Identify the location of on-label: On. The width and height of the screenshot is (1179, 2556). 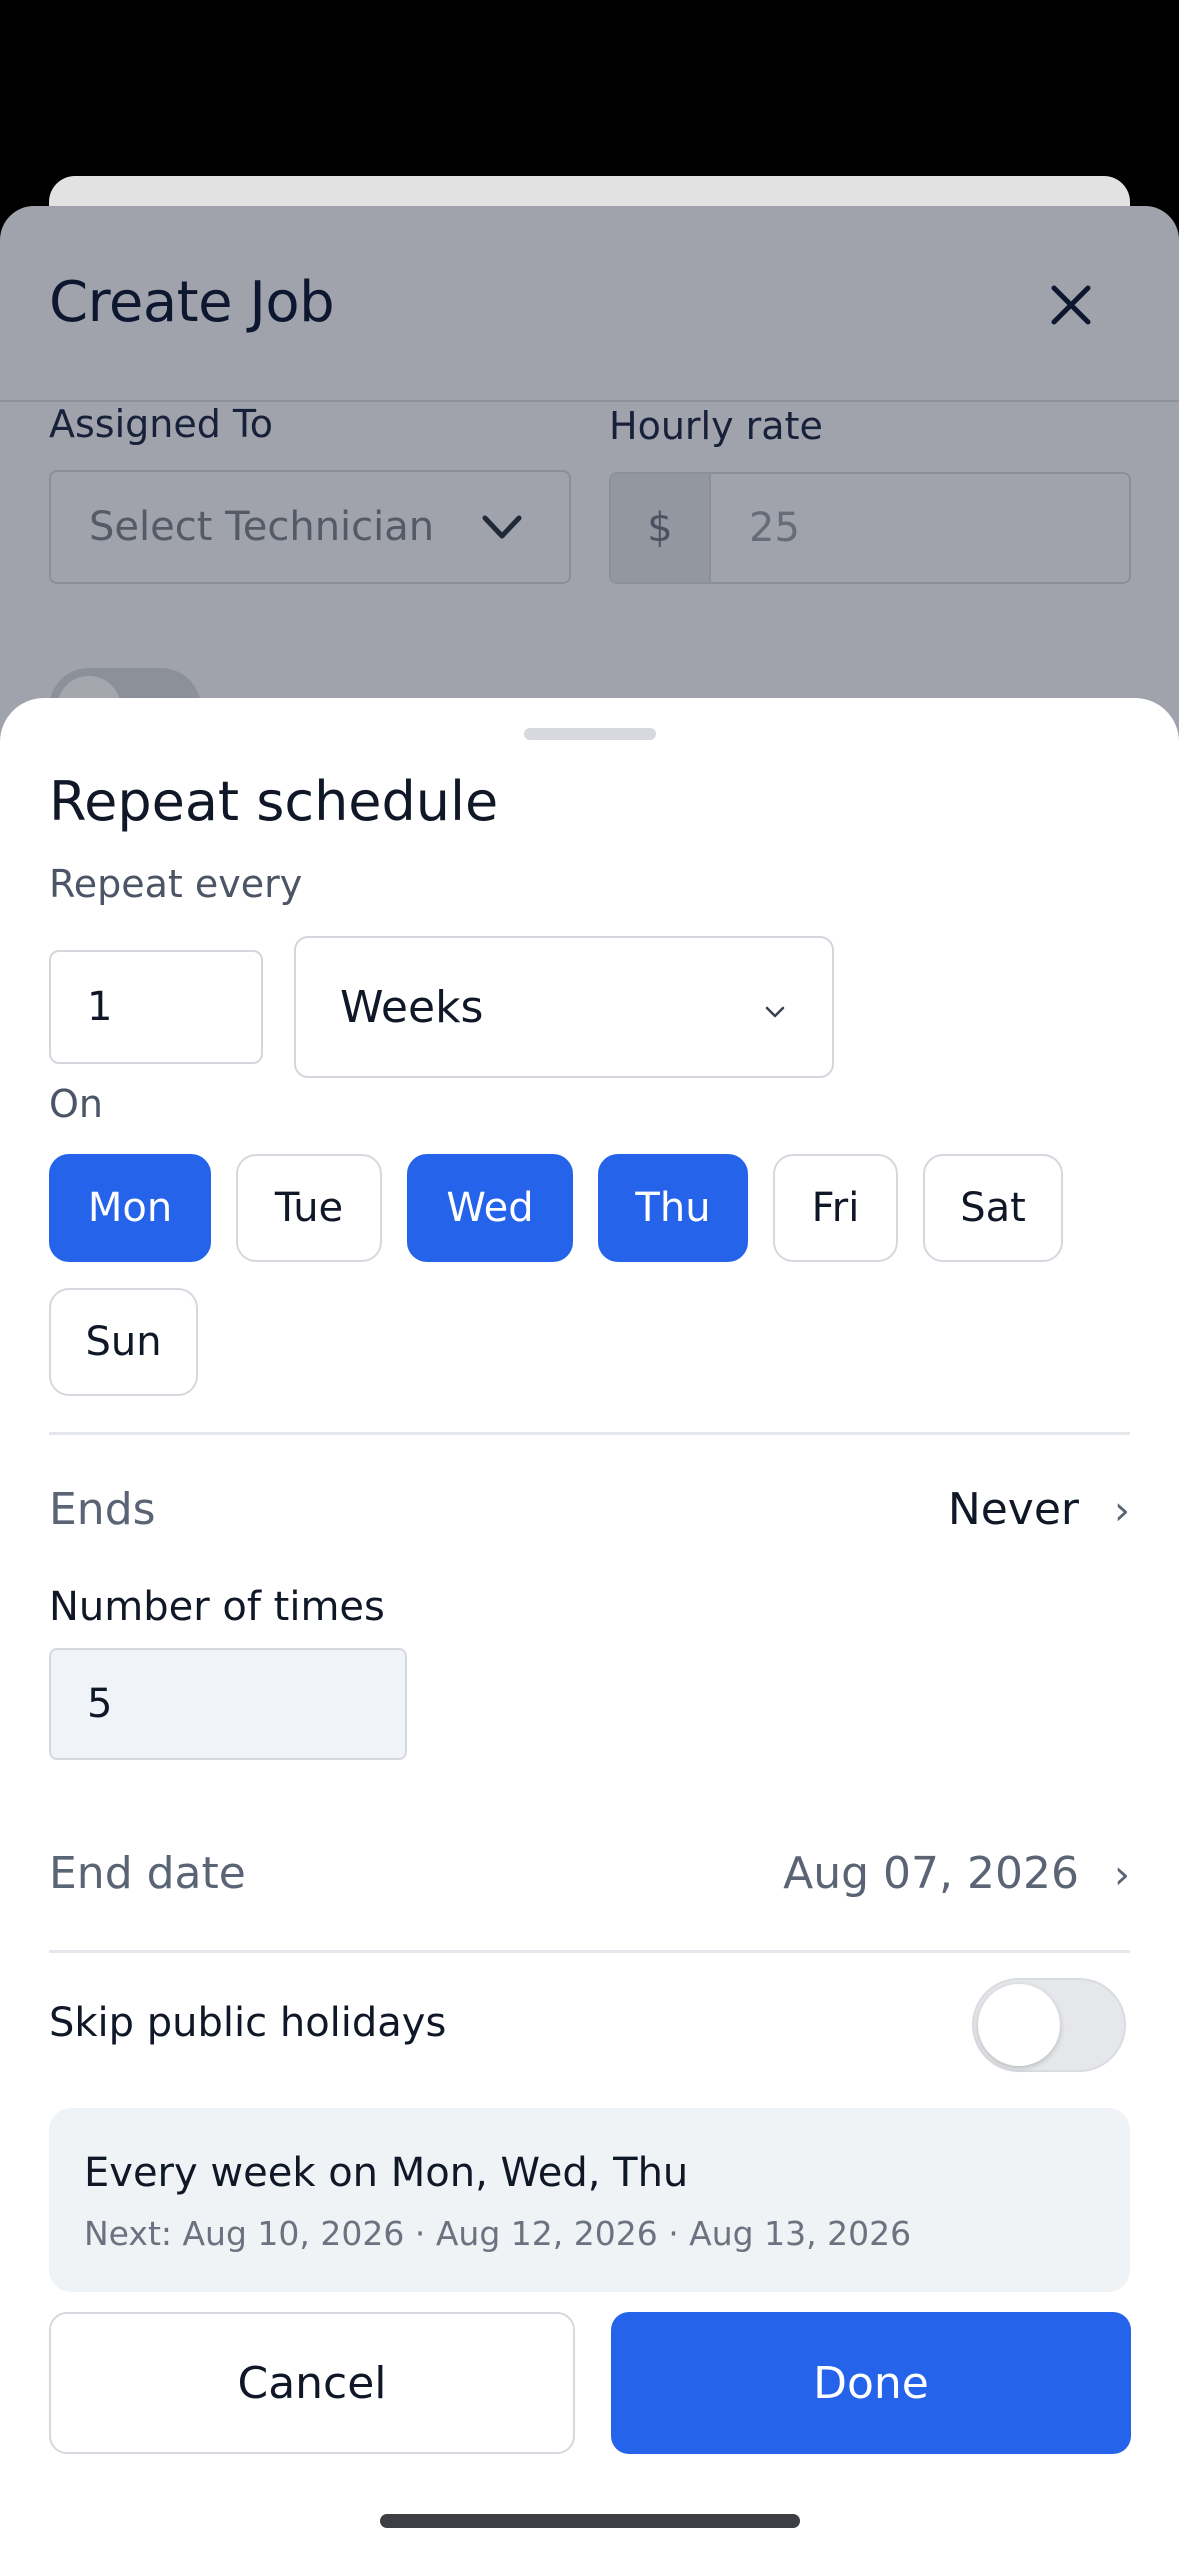
(76, 1104).